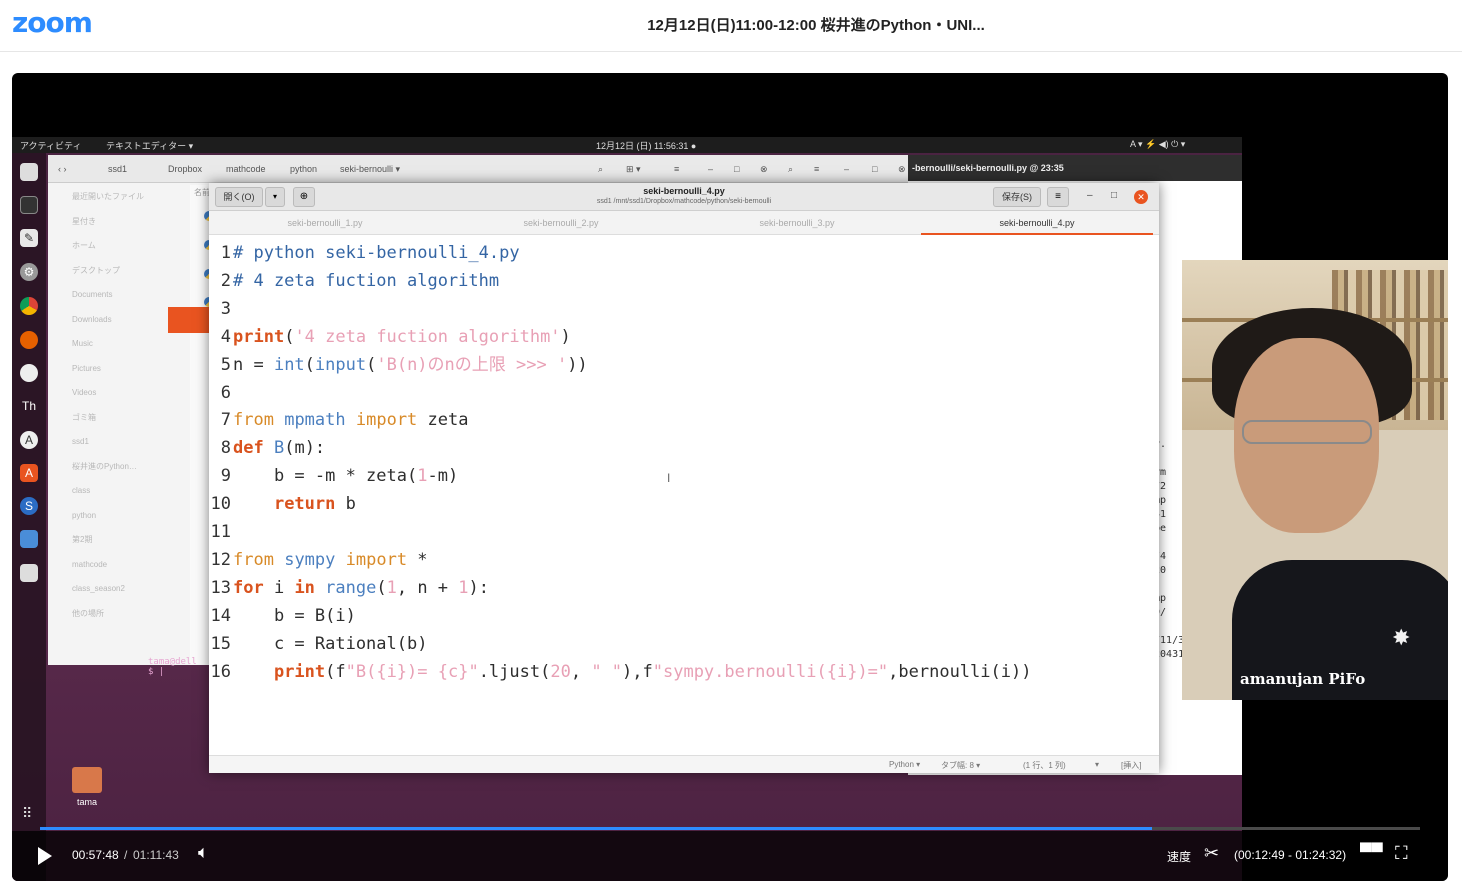 The width and height of the screenshot is (1462, 896). Describe the element at coordinates (1037, 223) in the screenshot. I see `tab-seki-bernoulli-4: seki-bernoulli_4.py` at that location.